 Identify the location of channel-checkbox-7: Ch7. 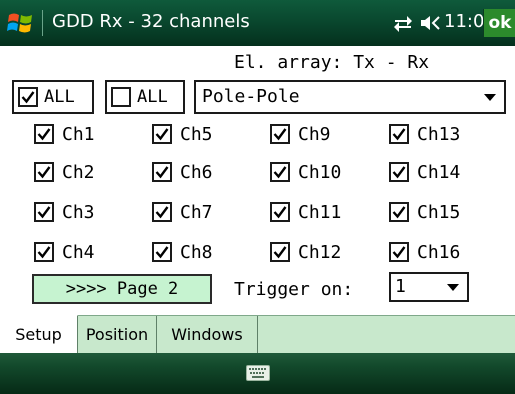
(182, 212).